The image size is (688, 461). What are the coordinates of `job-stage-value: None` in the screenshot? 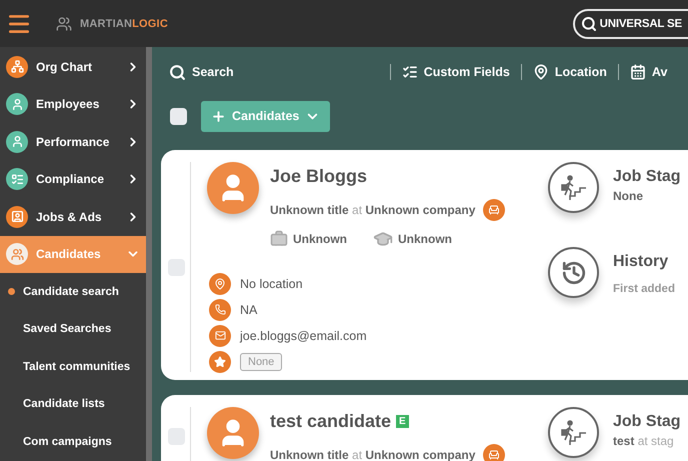 It's located at (628, 196).